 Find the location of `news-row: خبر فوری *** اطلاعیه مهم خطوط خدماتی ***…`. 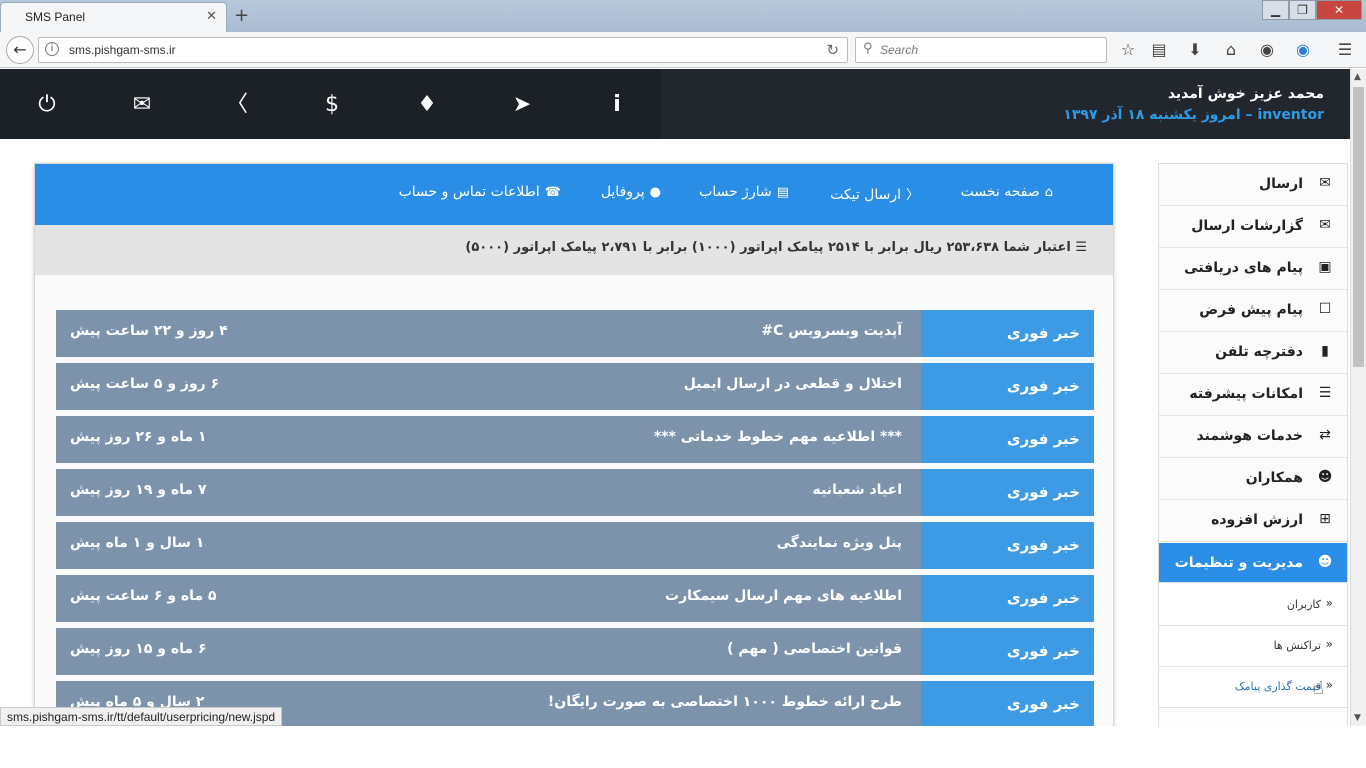

news-row: خبر فوری *** اطلاعیه مهم خطوط خدماتی ***… is located at coordinates (575, 439).